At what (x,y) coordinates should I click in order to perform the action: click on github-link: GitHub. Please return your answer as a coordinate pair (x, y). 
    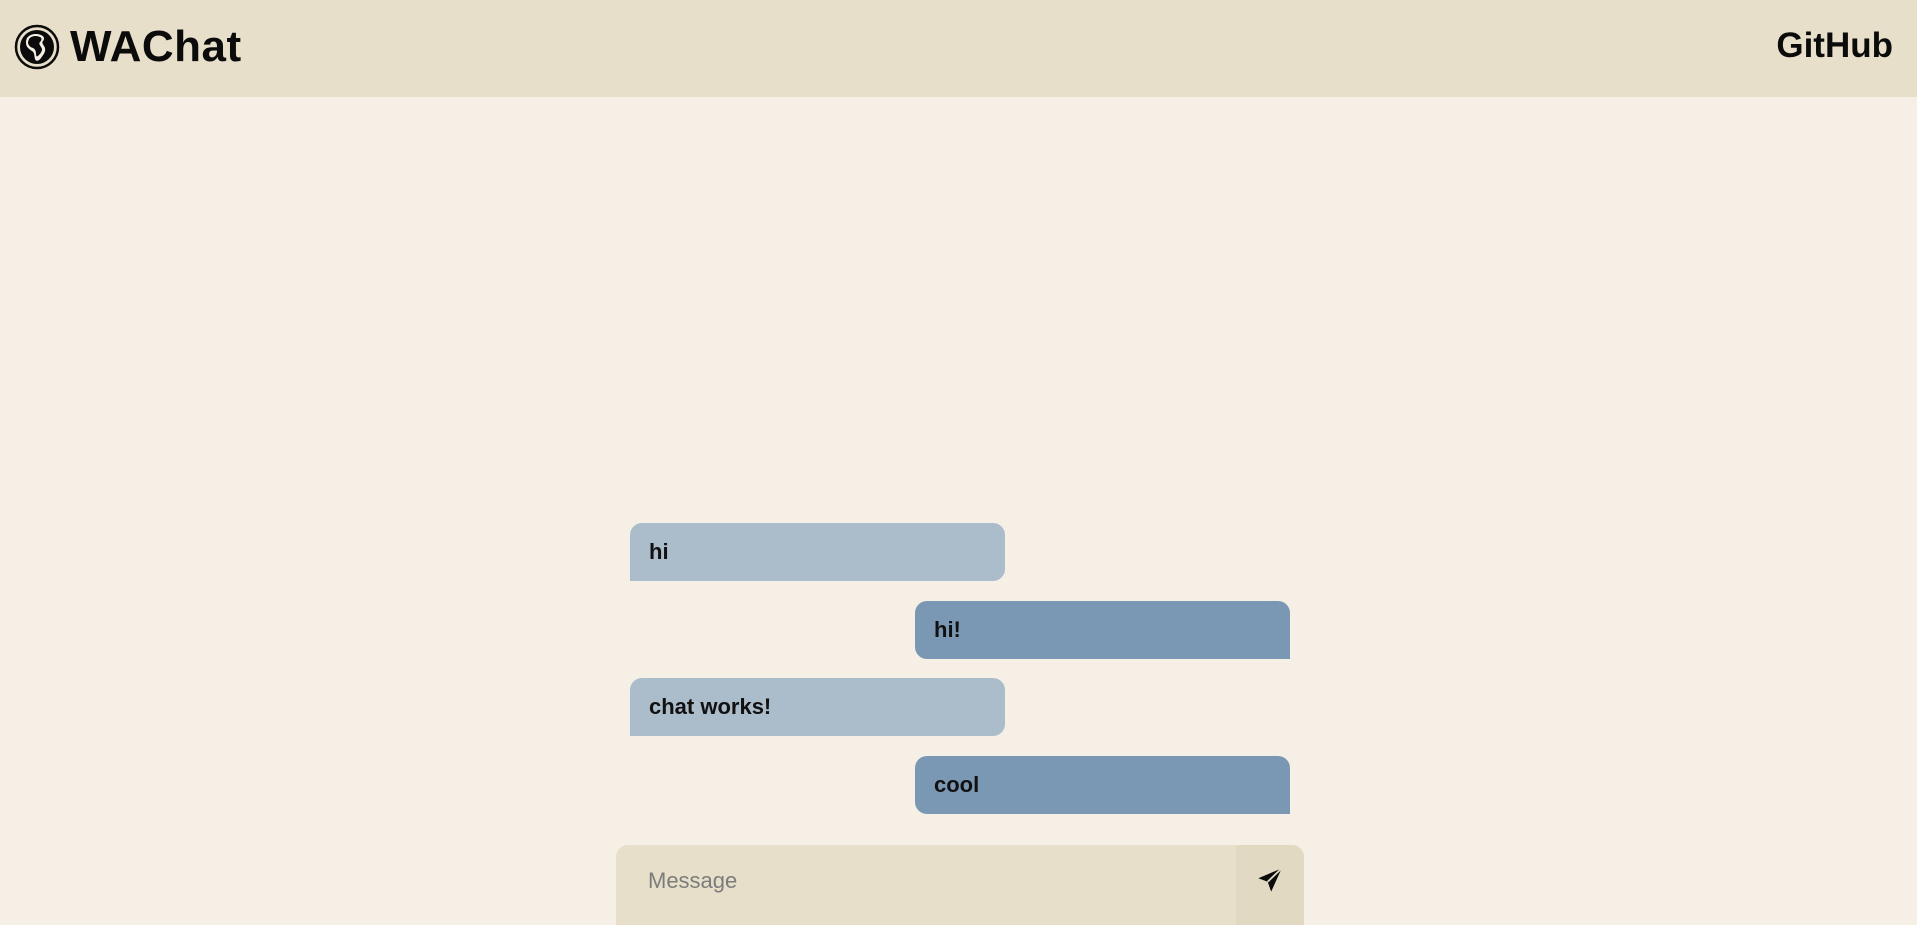
    Looking at the image, I should click on (1834, 45).